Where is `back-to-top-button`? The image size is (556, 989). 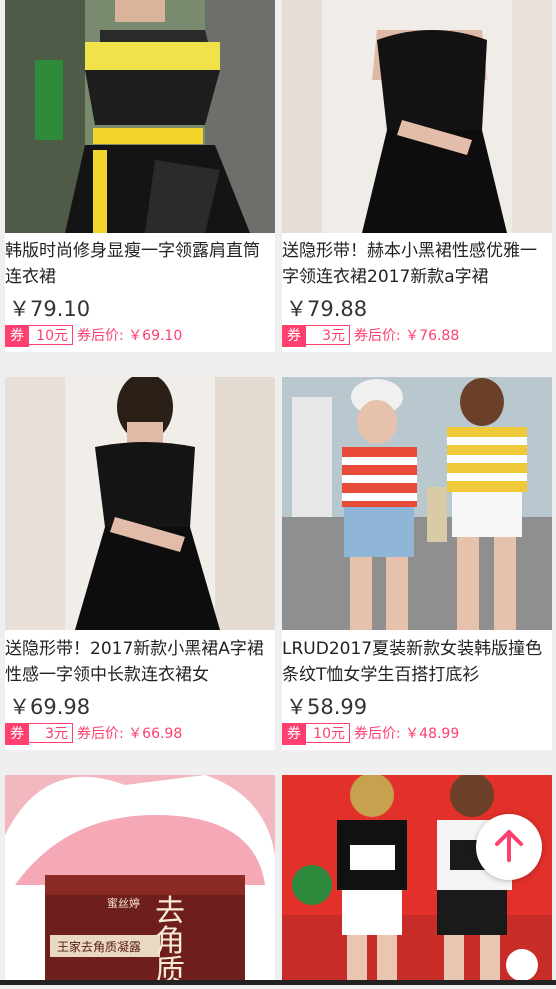
back-to-top-button is located at coordinates (509, 847).